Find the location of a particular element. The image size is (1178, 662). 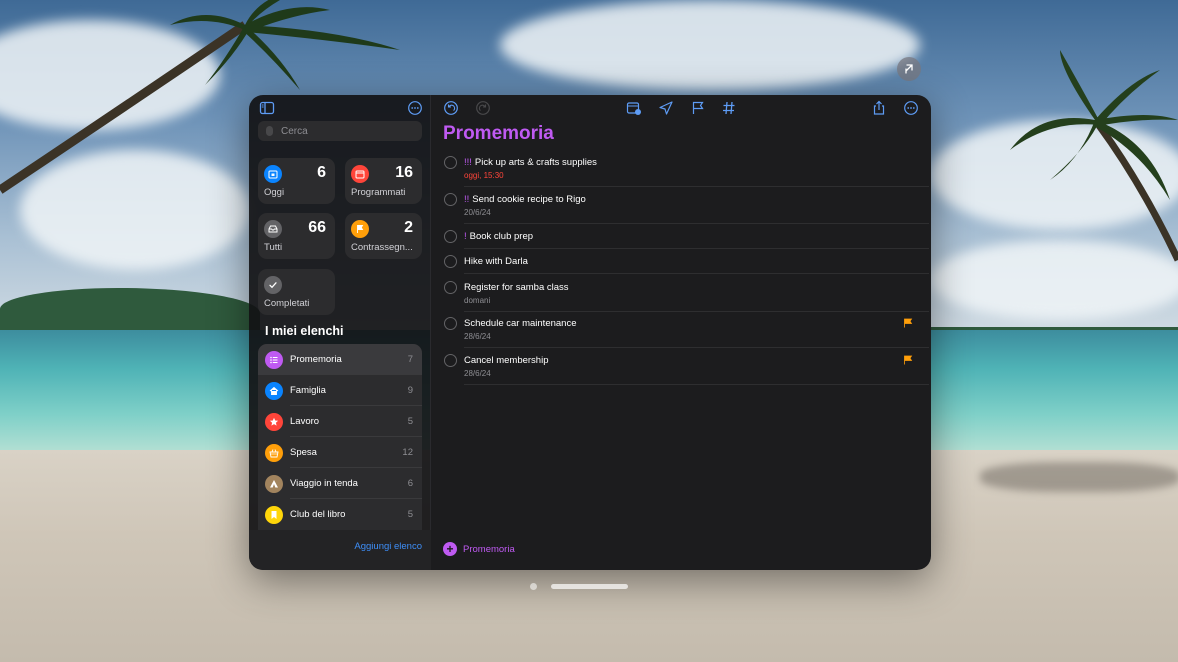

list-count: 9 is located at coordinates (410, 390).